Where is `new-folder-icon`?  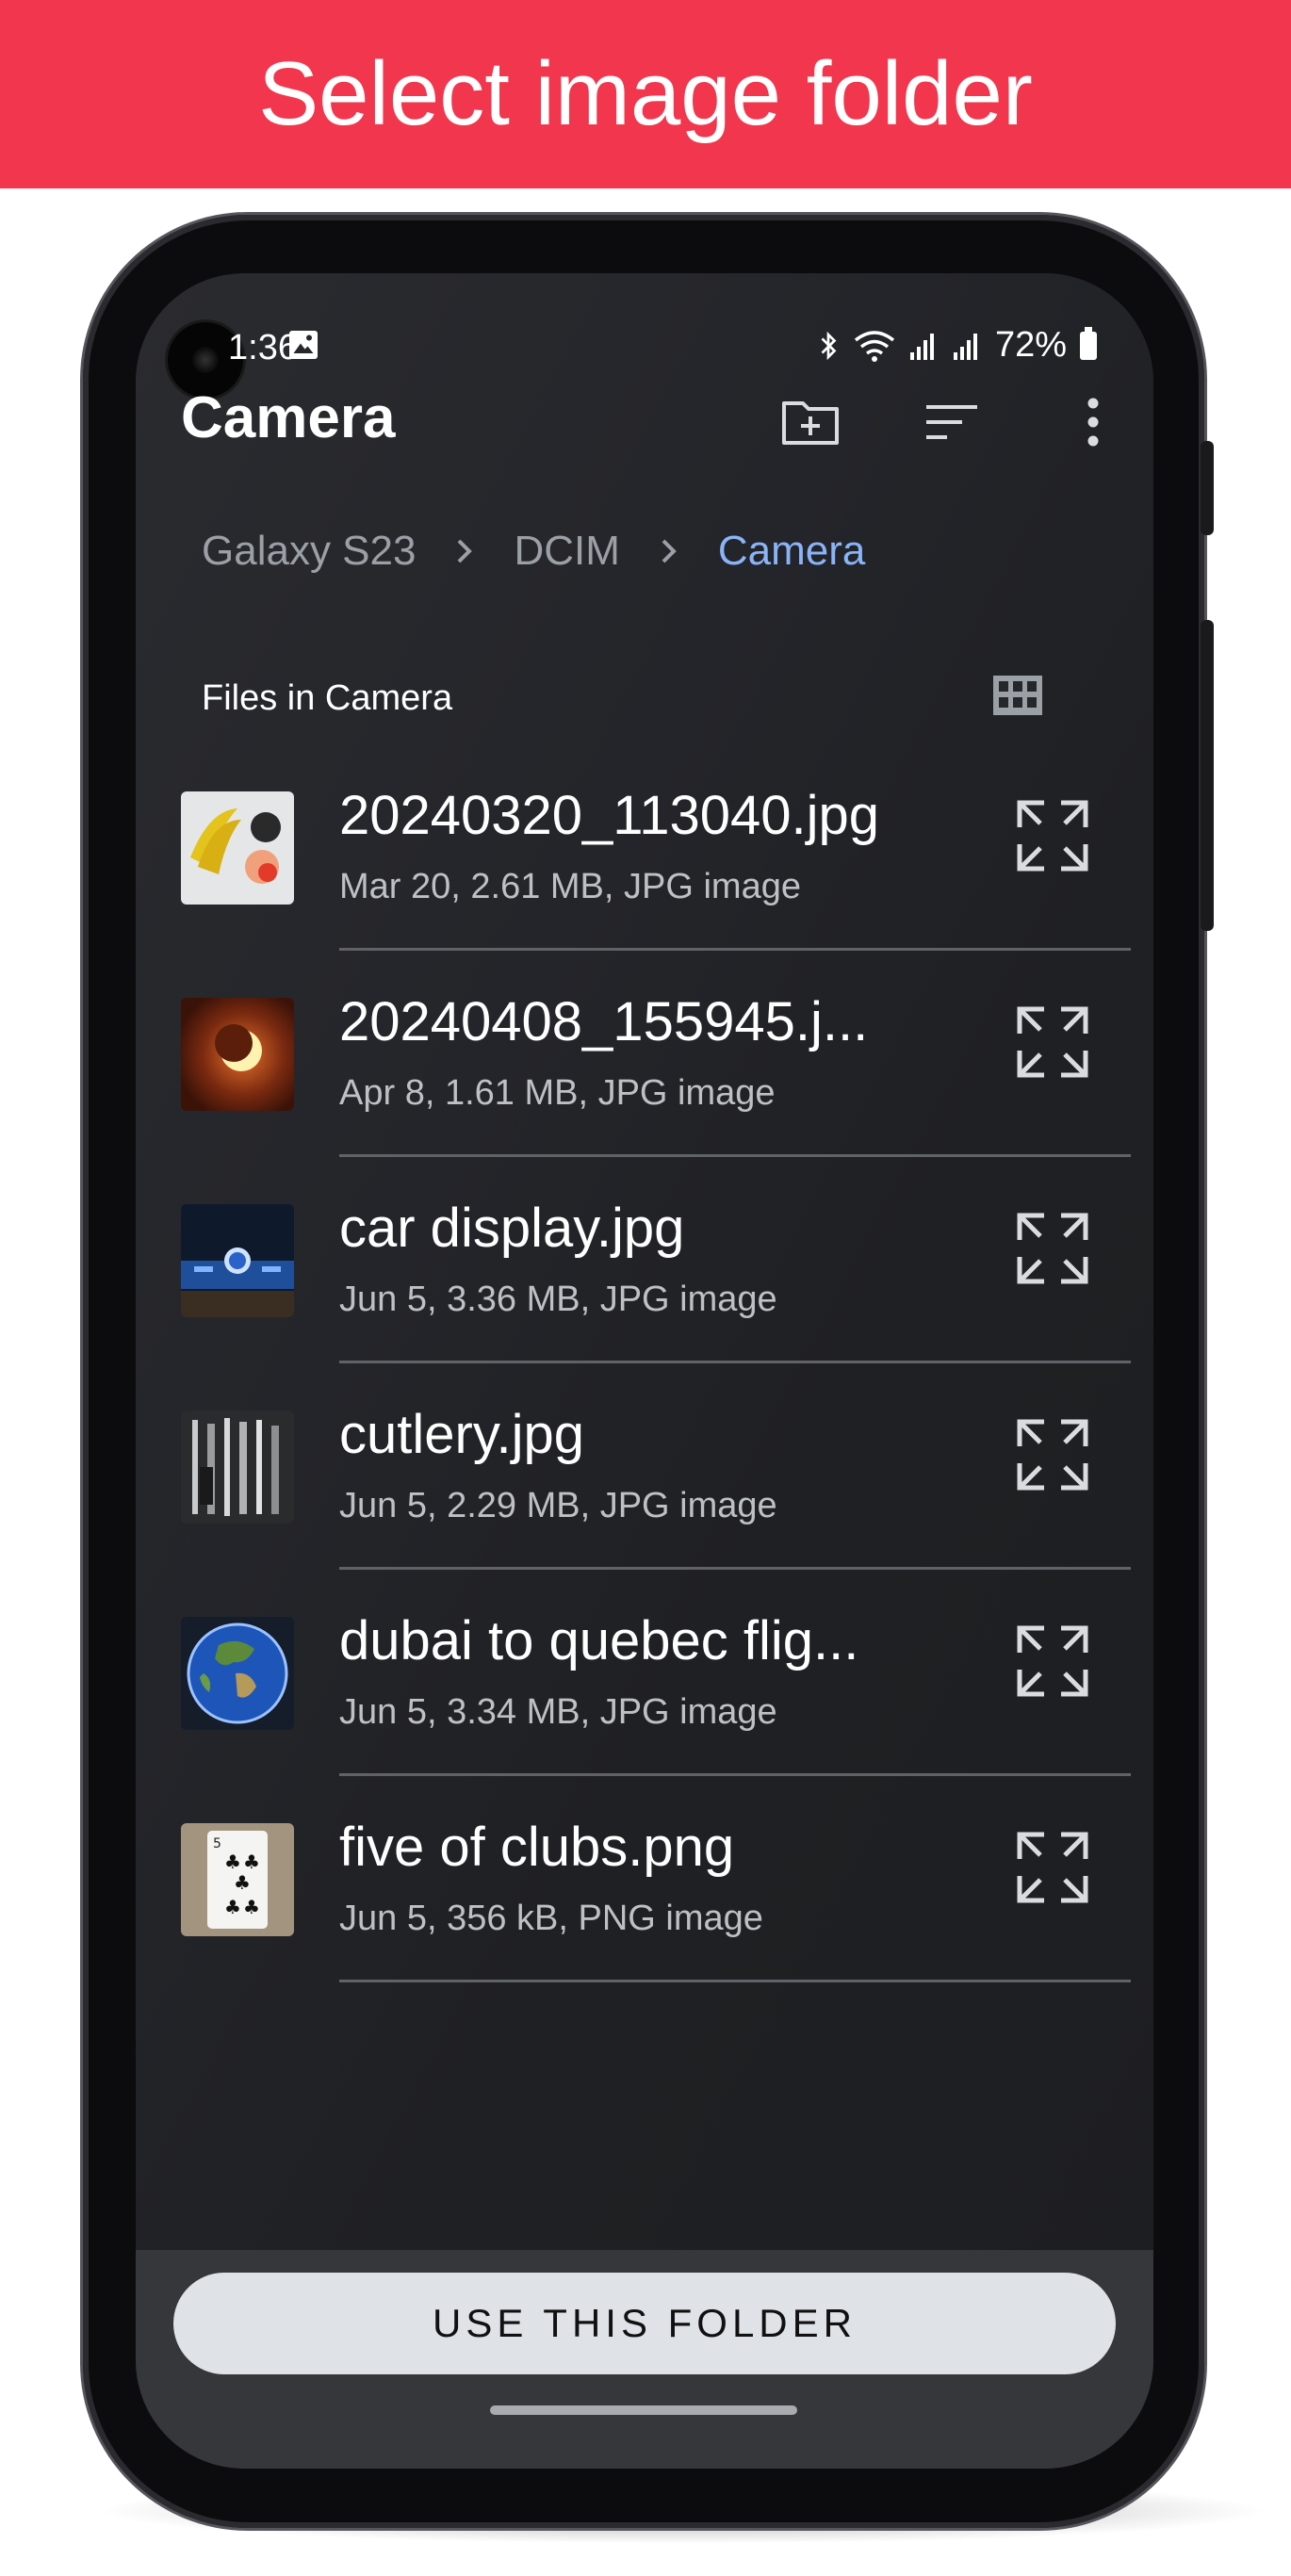 new-folder-icon is located at coordinates (811, 423).